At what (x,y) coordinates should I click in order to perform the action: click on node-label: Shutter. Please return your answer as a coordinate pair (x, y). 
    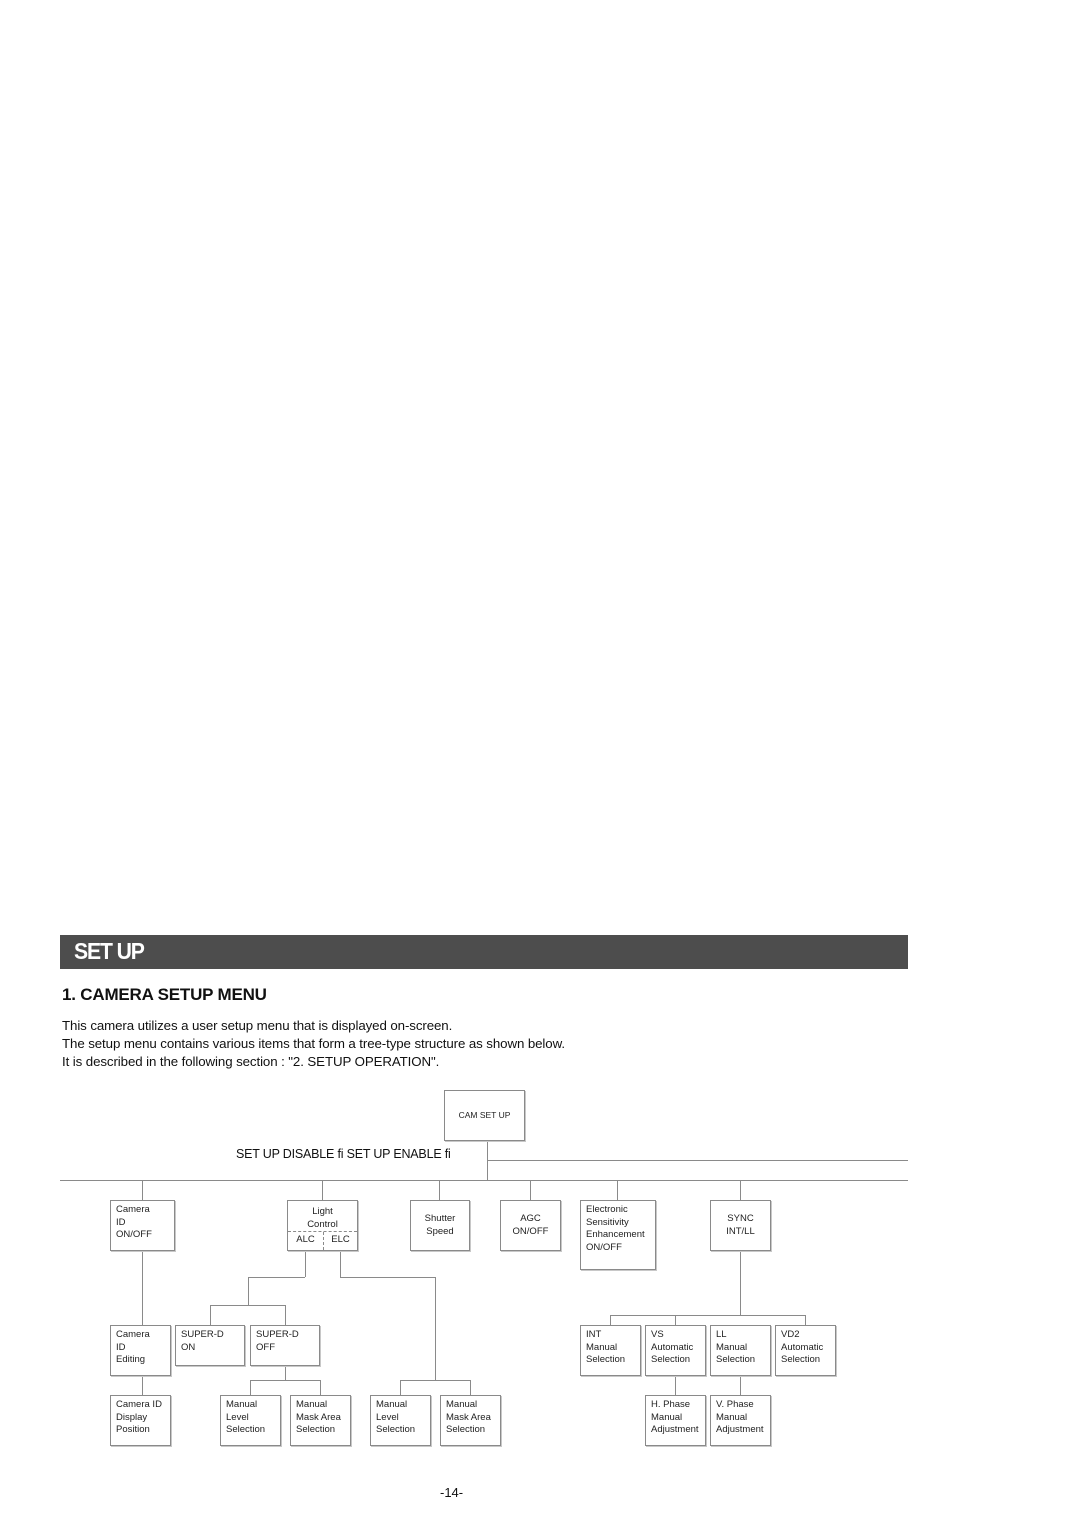
    Looking at the image, I should click on (440, 1218).